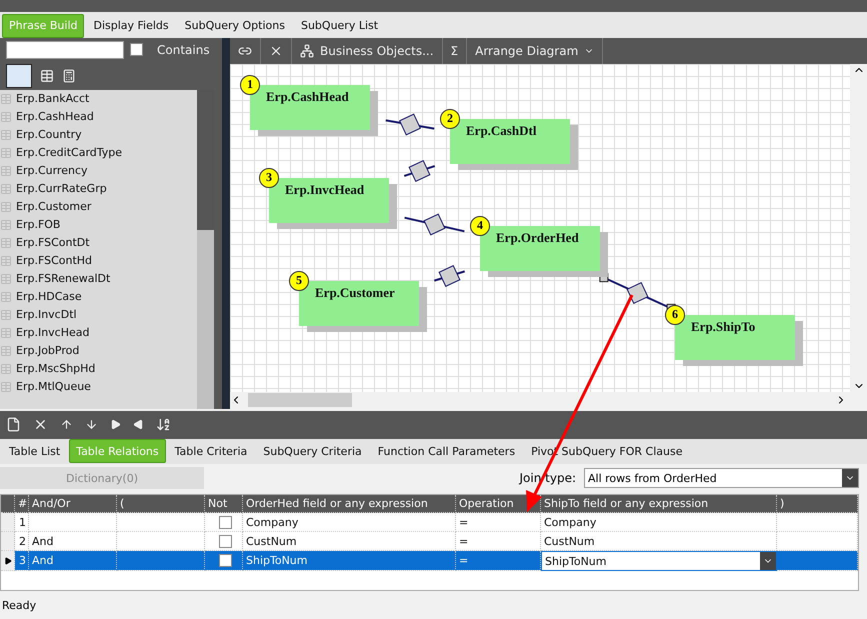 The width and height of the screenshot is (867, 619). What do you see at coordinates (91, 425) in the screenshot?
I see `move-down-icon` at bounding box center [91, 425].